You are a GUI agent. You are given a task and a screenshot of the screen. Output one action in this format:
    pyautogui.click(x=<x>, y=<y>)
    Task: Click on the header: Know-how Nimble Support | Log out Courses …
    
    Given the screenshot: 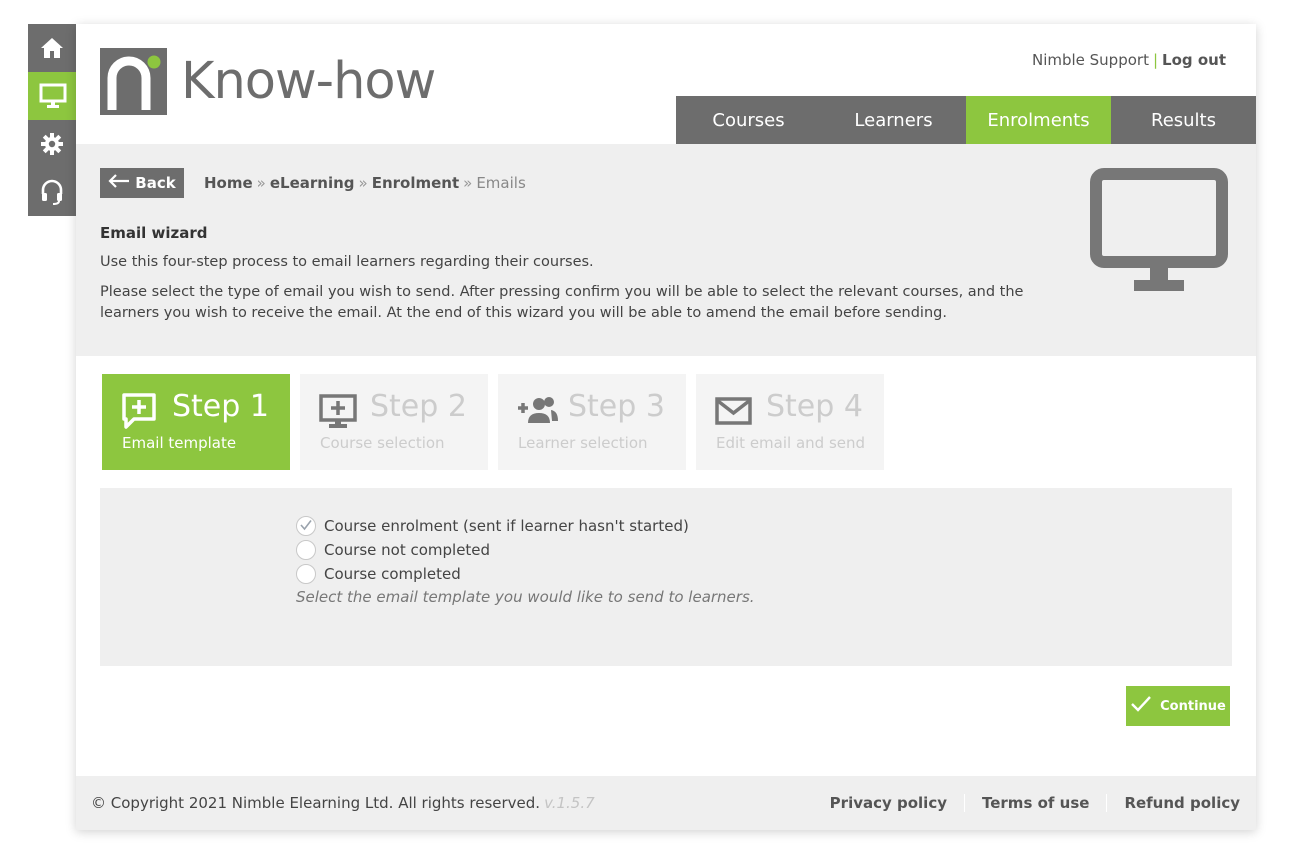 What is the action you would take?
    pyautogui.click(x=666, y=86)
    